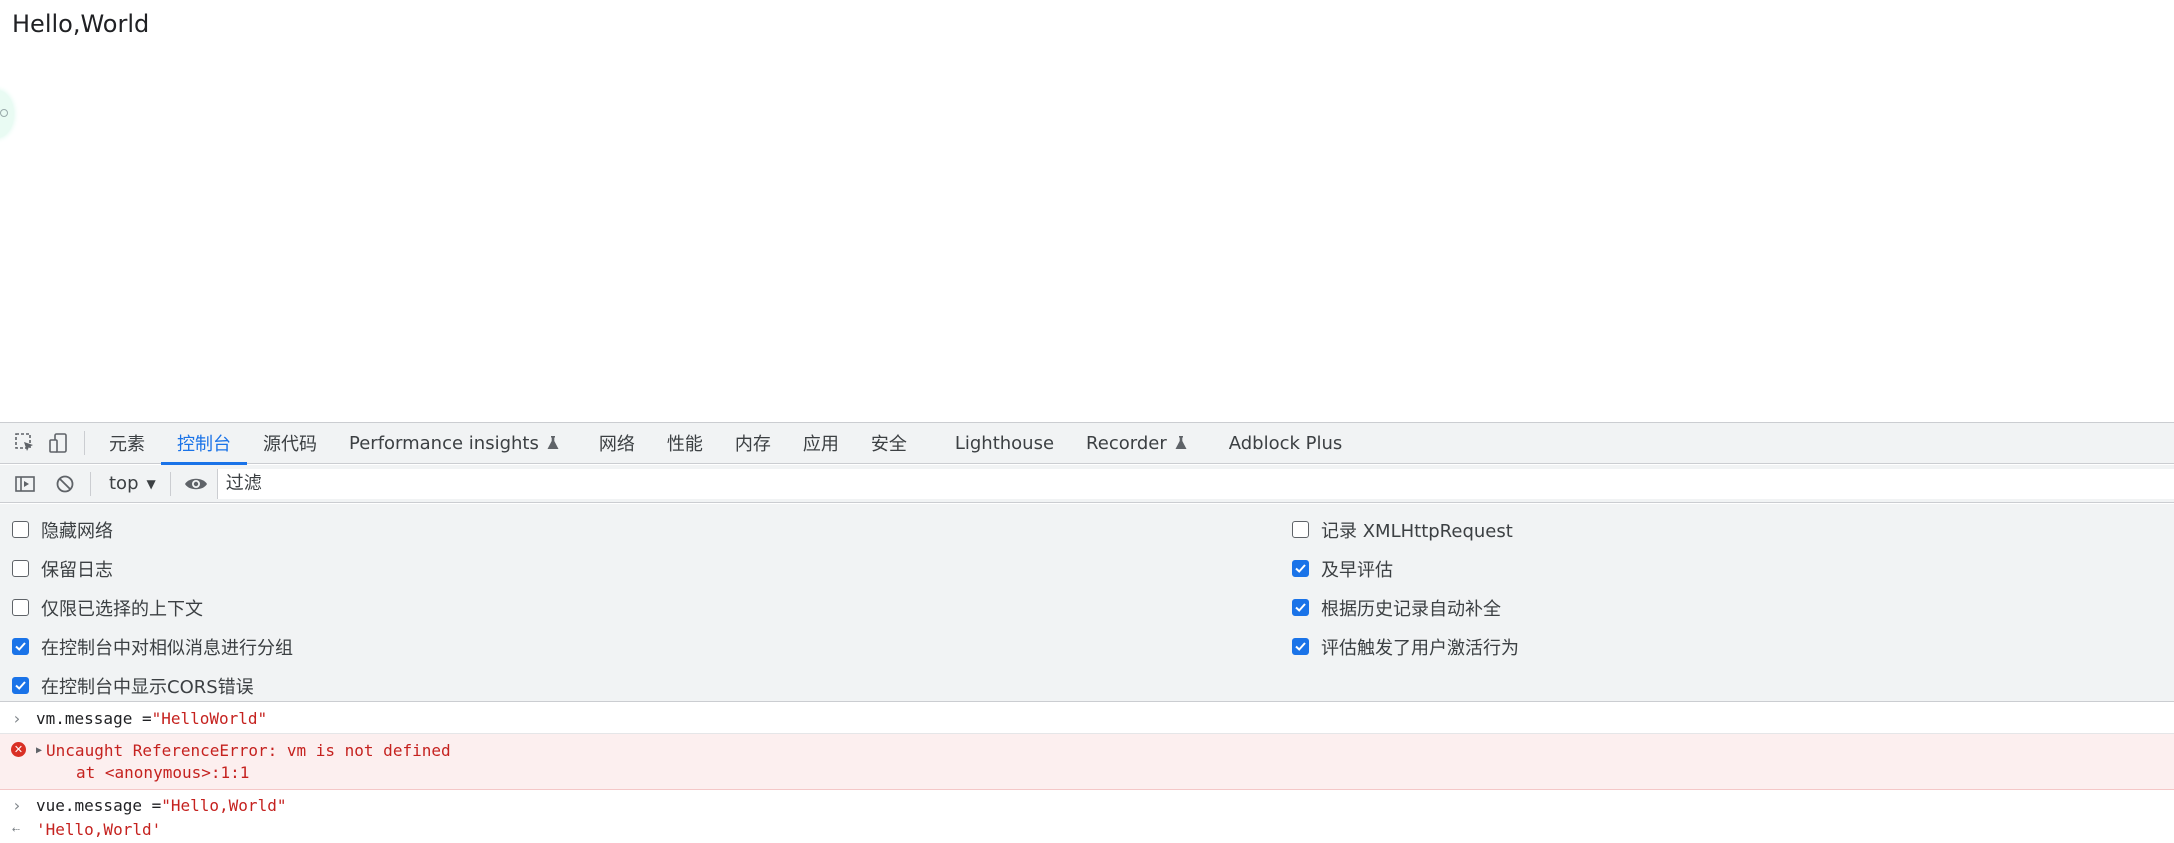 The image size is (2174, 843). I want to click on tab-elements: 元素, so click(127, 443).